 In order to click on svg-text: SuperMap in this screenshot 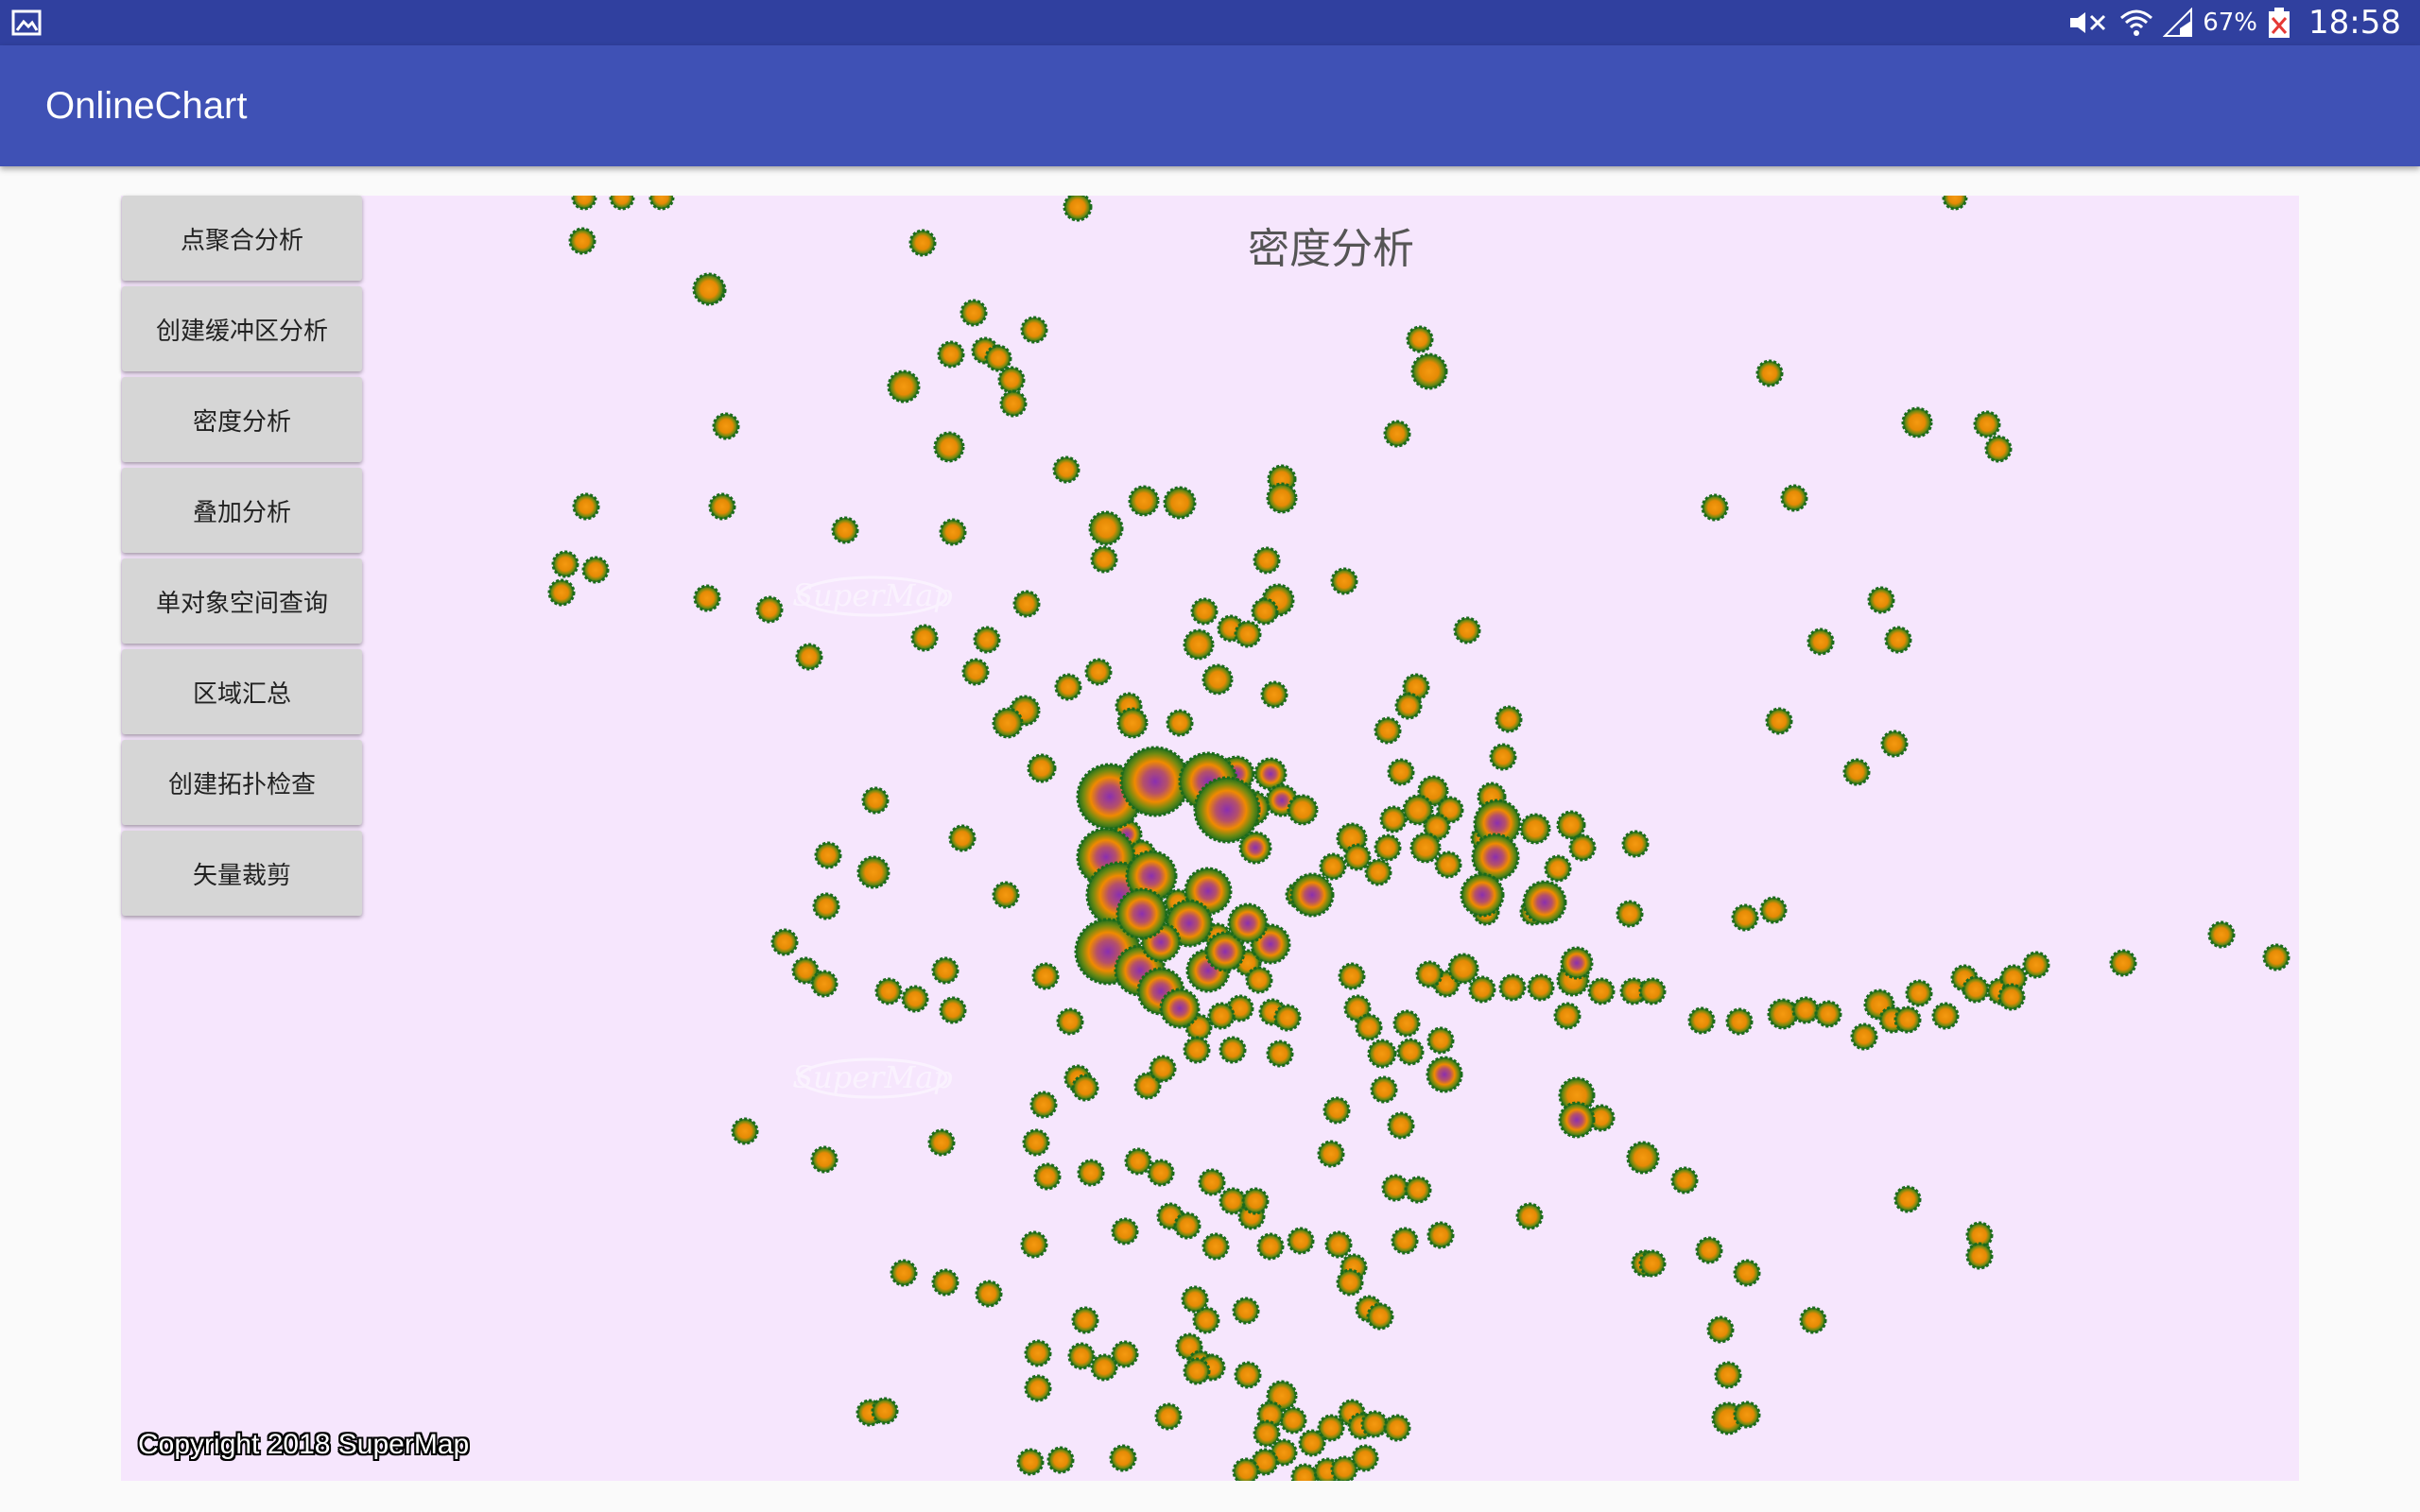, I will do `click(872, 1077)`.